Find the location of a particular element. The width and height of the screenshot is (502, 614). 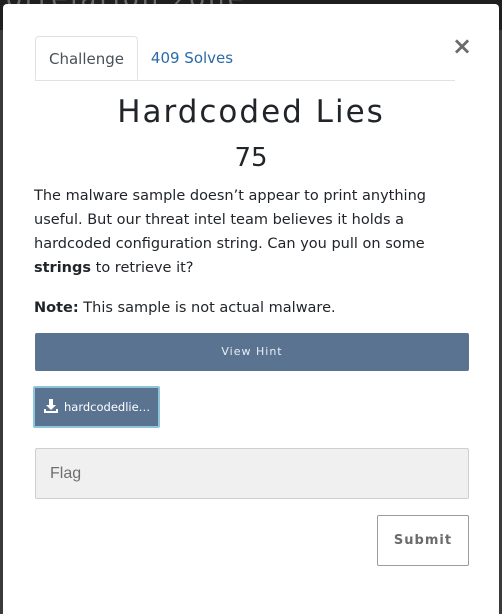

view-hint-button: View Hint is located at coordinates (252, 352).